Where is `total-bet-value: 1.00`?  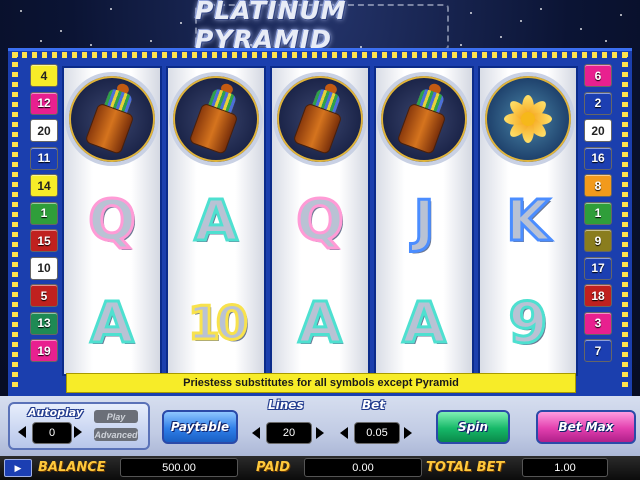 total-bet-value: 1.00 is located at coordinates (565, 467).